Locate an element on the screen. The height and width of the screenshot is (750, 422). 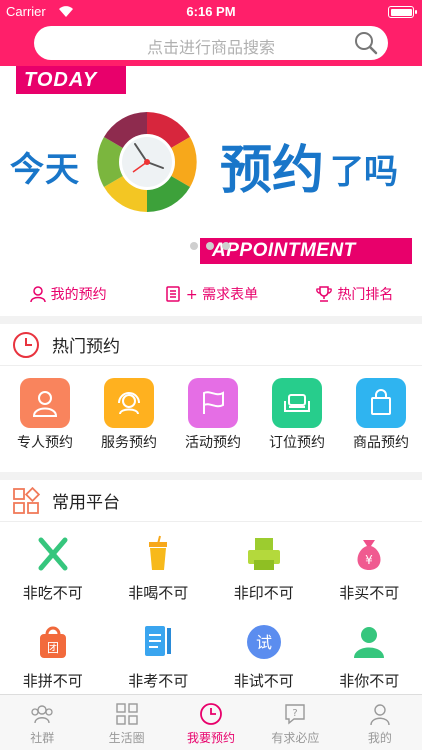
section-title: 热门预约 is located at coordinates (86, 347).